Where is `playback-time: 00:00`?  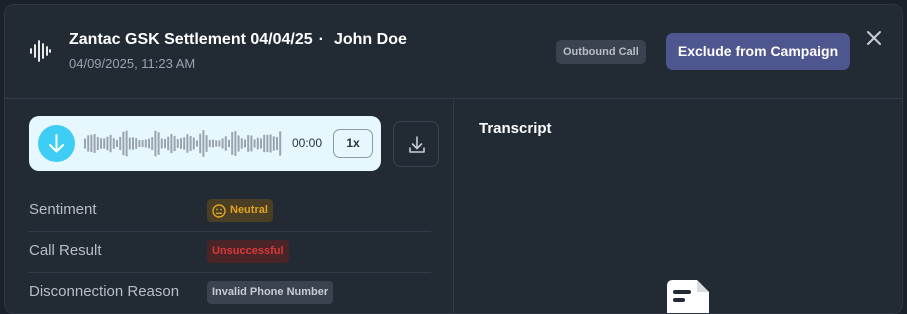
playback-time: 00:00 is located at coordinates (307, 143).